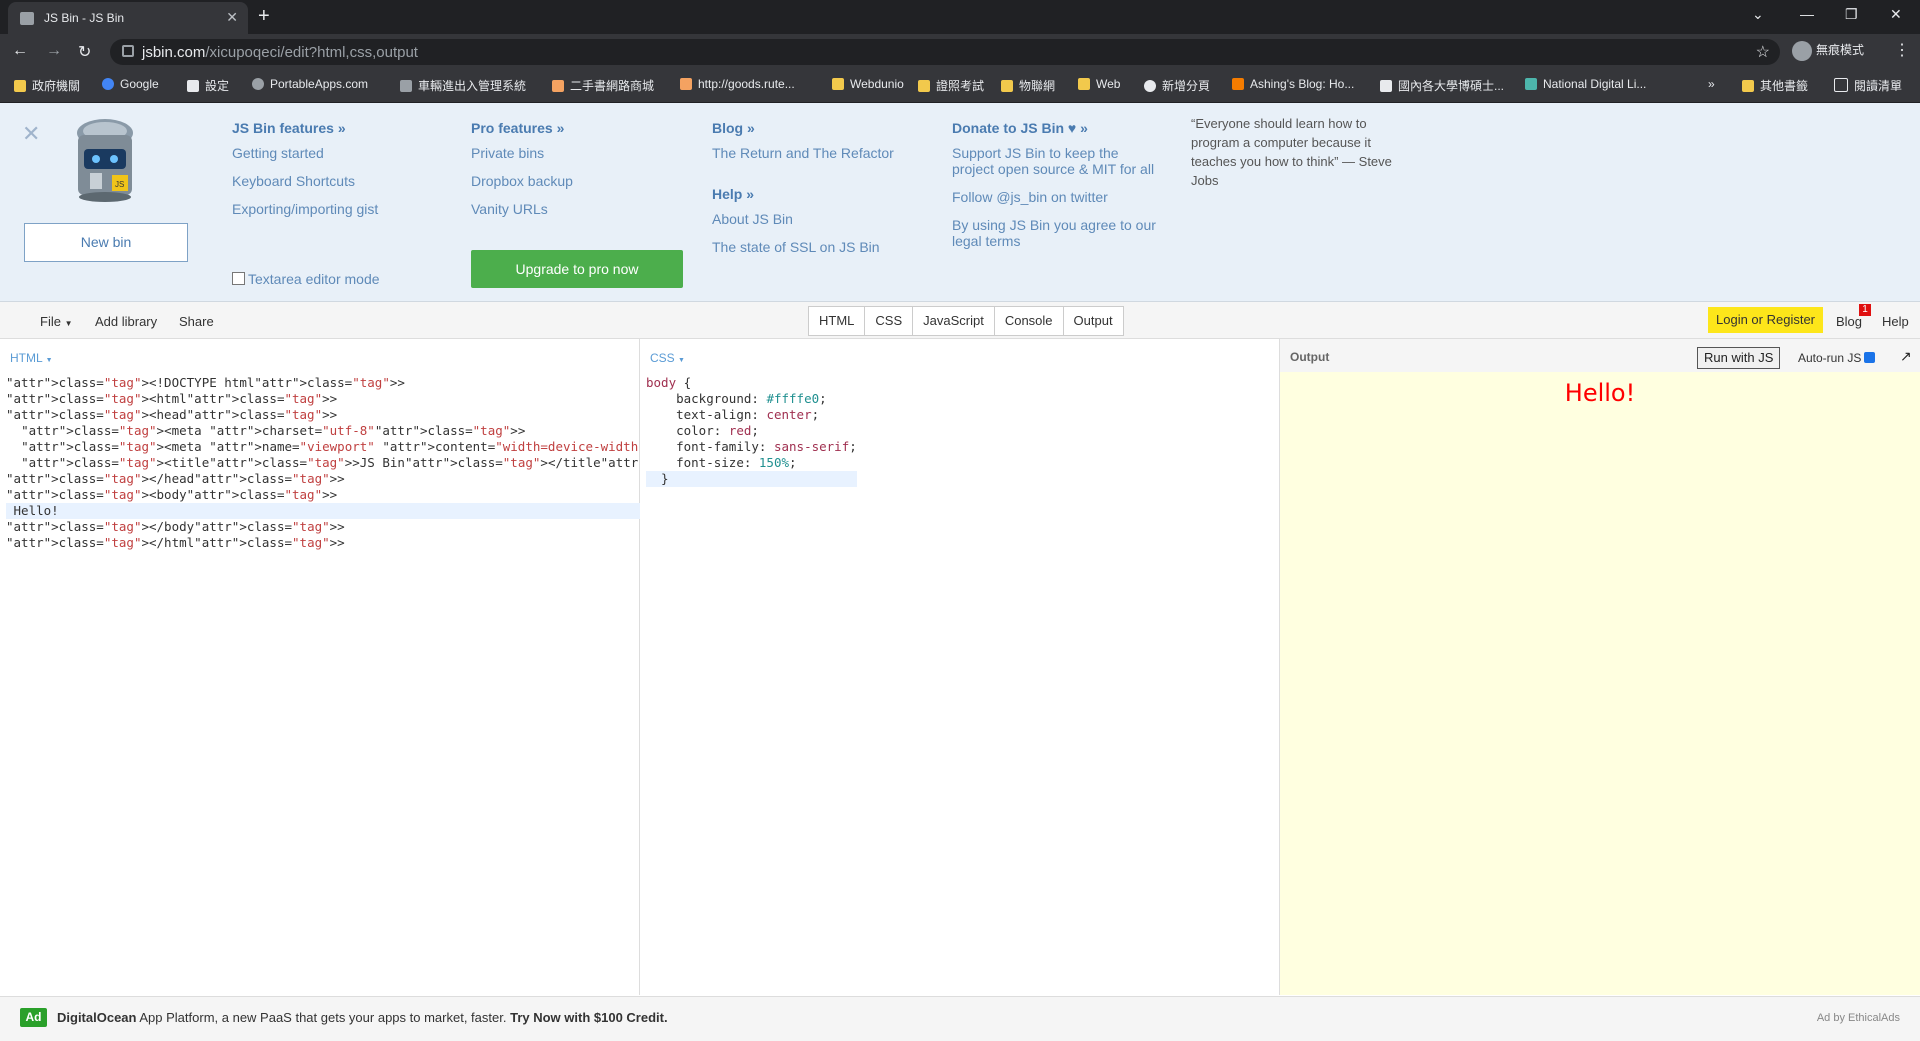  Describe the element at coordinates (1711, 84) in the screenshot. I see `more-bookmarks-button: »` at that location.